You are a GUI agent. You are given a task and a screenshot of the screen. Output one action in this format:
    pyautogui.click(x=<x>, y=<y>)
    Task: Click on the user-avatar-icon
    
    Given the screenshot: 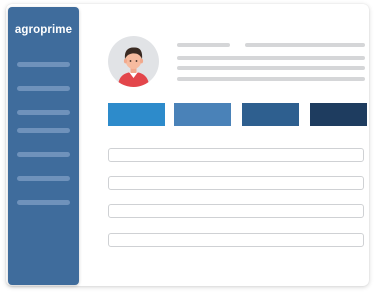 What is the action you would take?
    pyautogui.click(x=133, y=67)
    